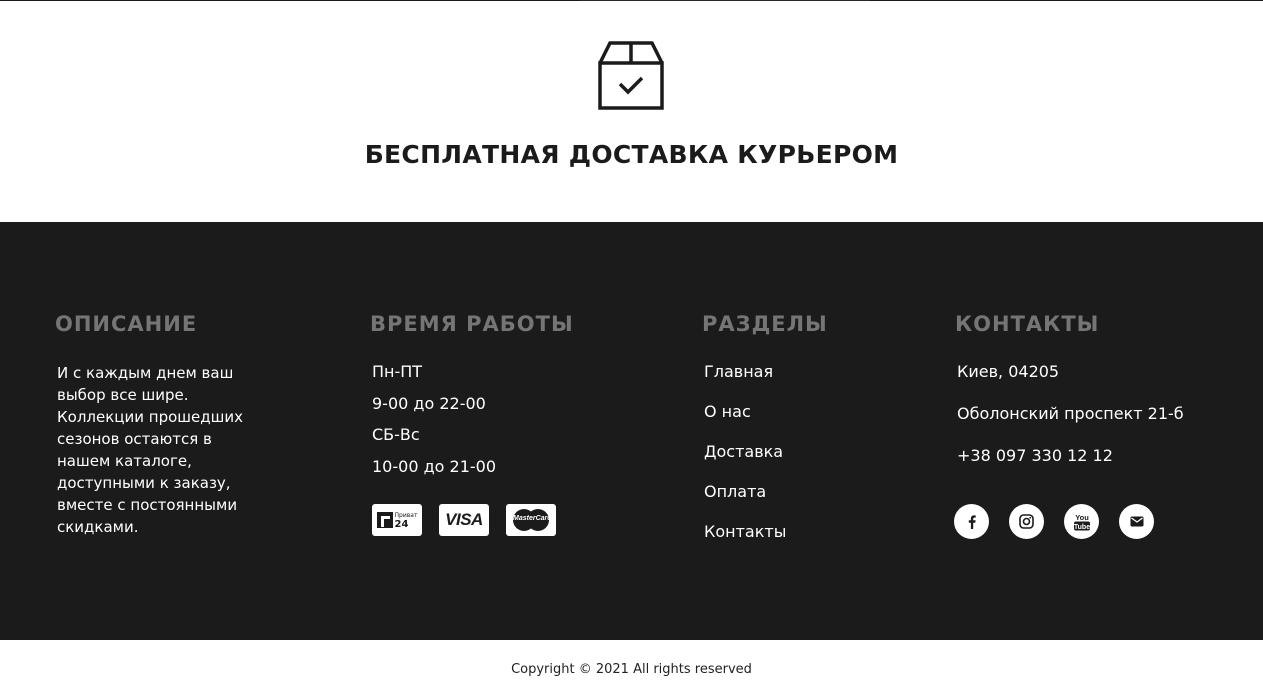  I want to click on hours-line: СБ-Вс, so click(396, 435).